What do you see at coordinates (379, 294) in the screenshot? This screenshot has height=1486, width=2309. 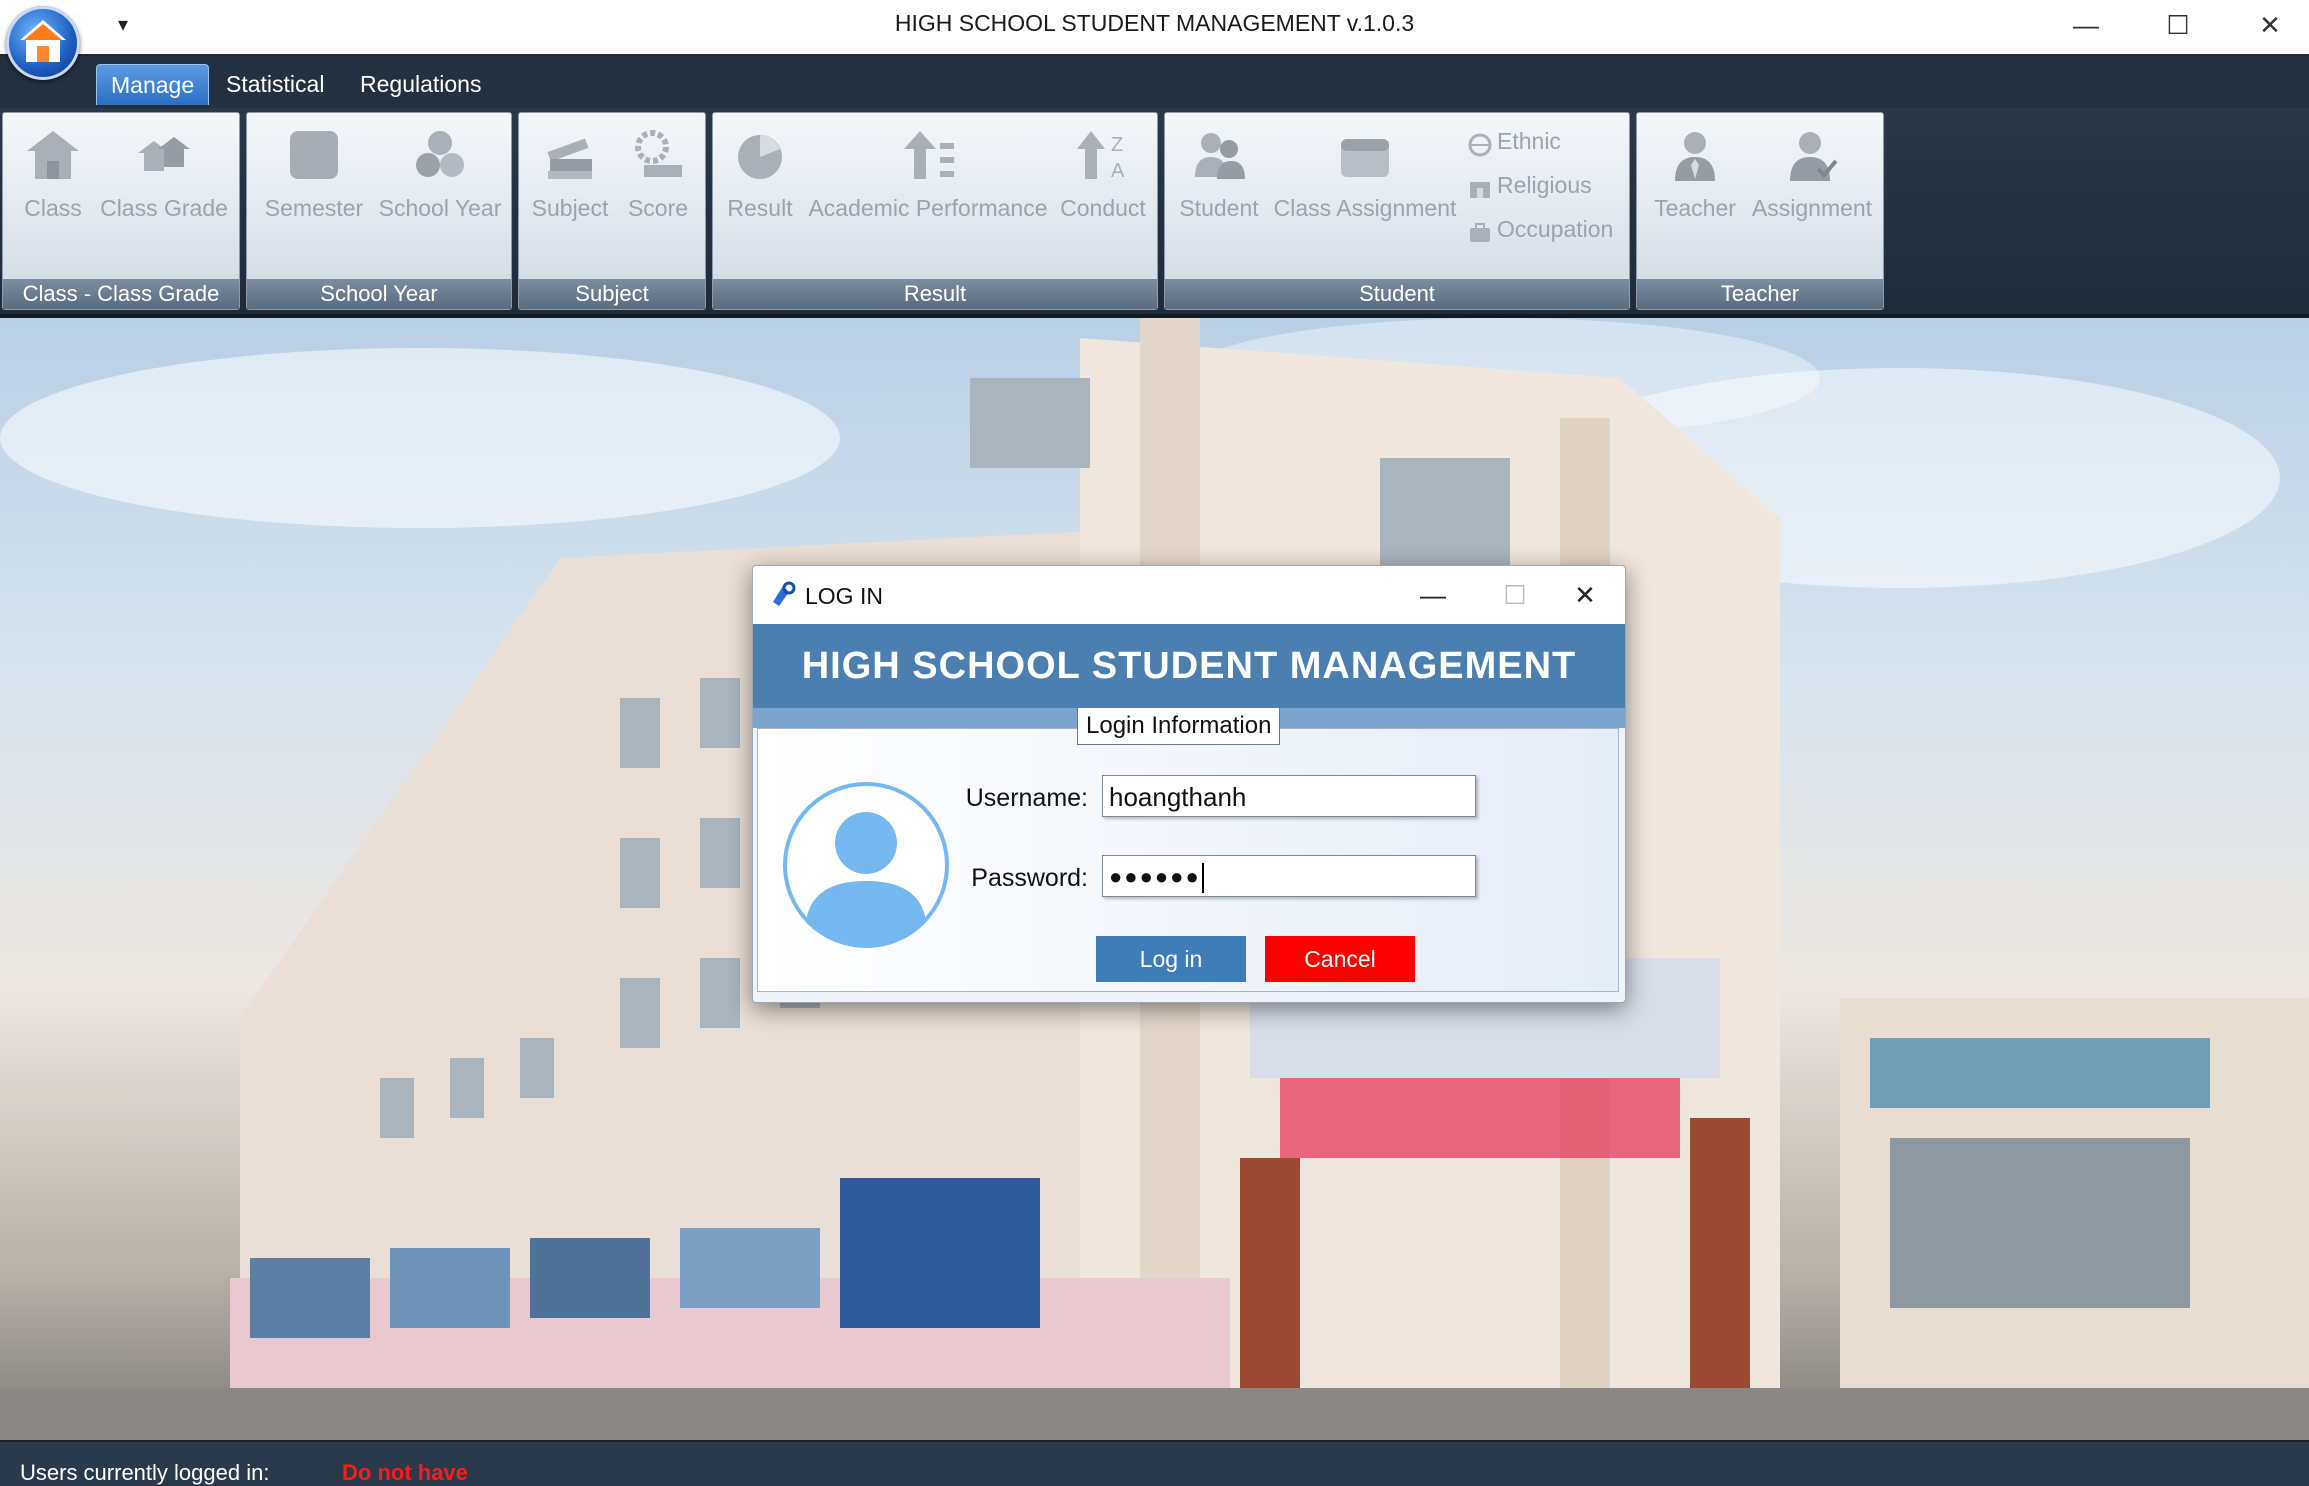 I see `group-label: School Year` at bounding box center [379, 294].